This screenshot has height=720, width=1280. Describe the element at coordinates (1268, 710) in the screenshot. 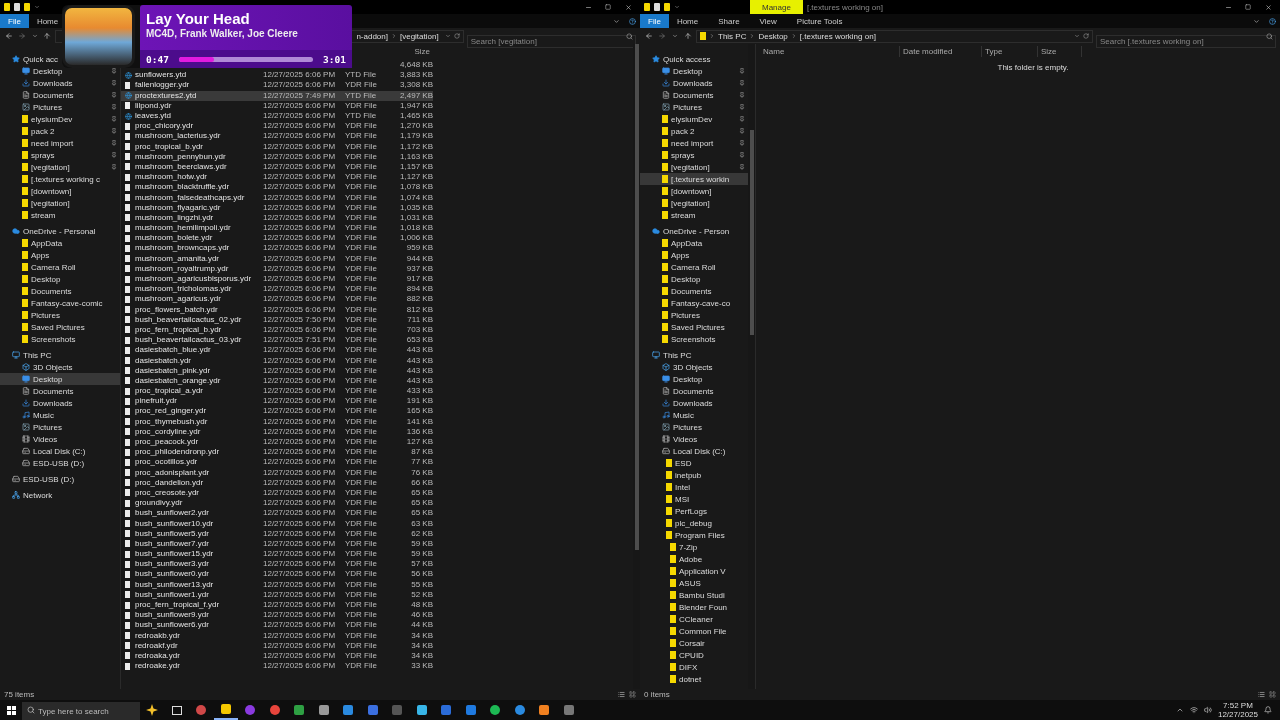

I see `notification-icon` at that location.